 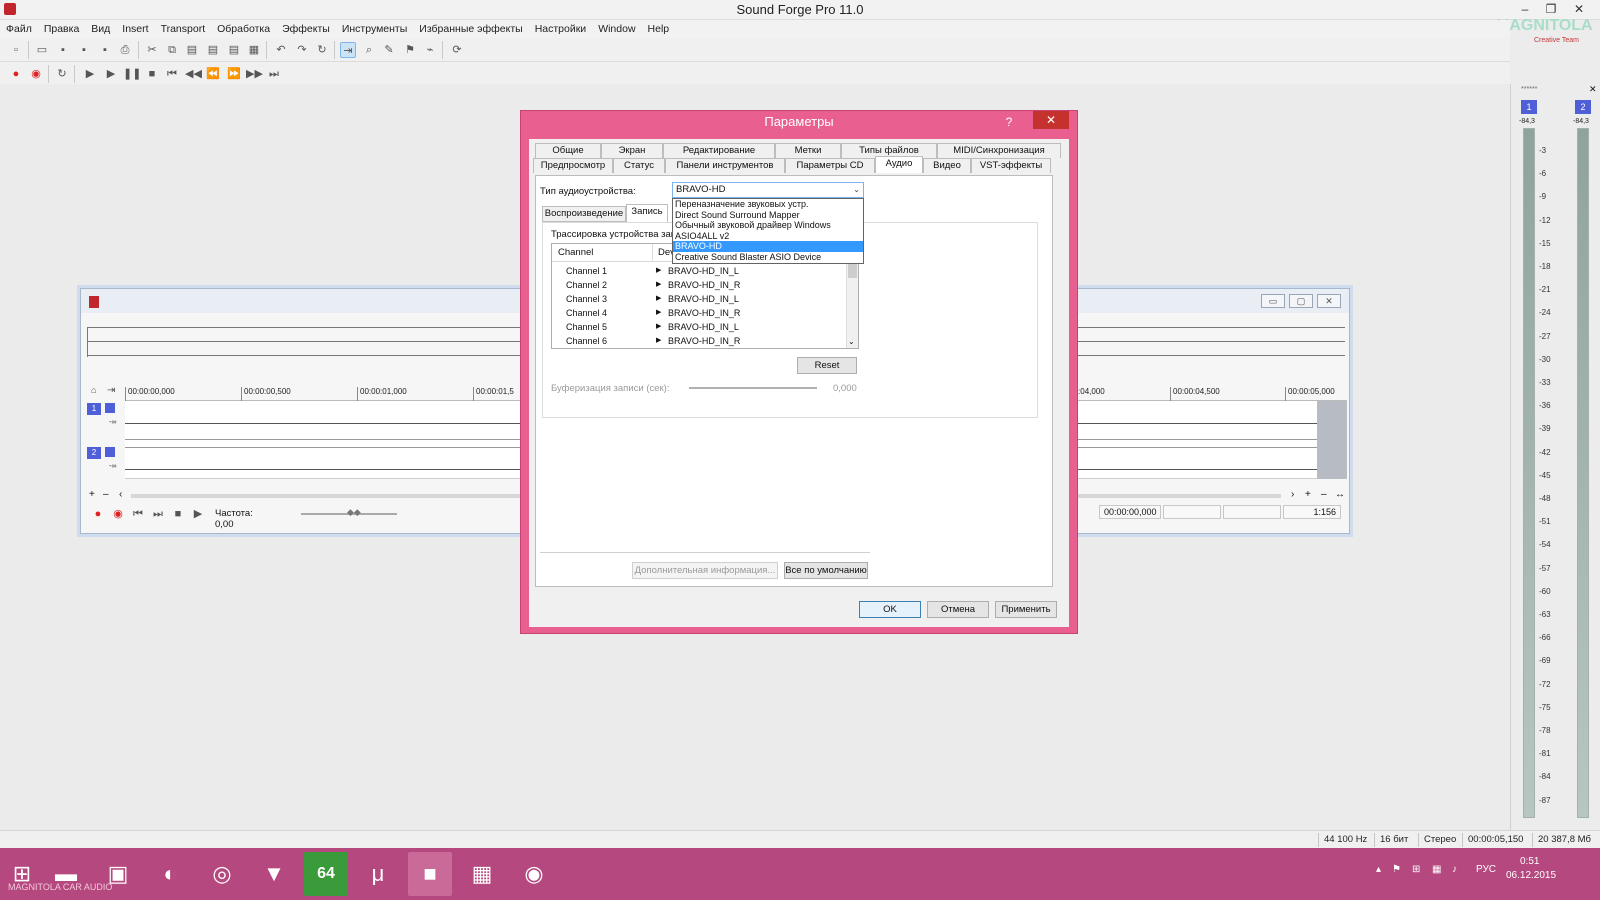 What do you see at coordinates (1593, 89) in the screenshot?
I see `meters-close-icon: ✕` at bounding box center [1593, 89].